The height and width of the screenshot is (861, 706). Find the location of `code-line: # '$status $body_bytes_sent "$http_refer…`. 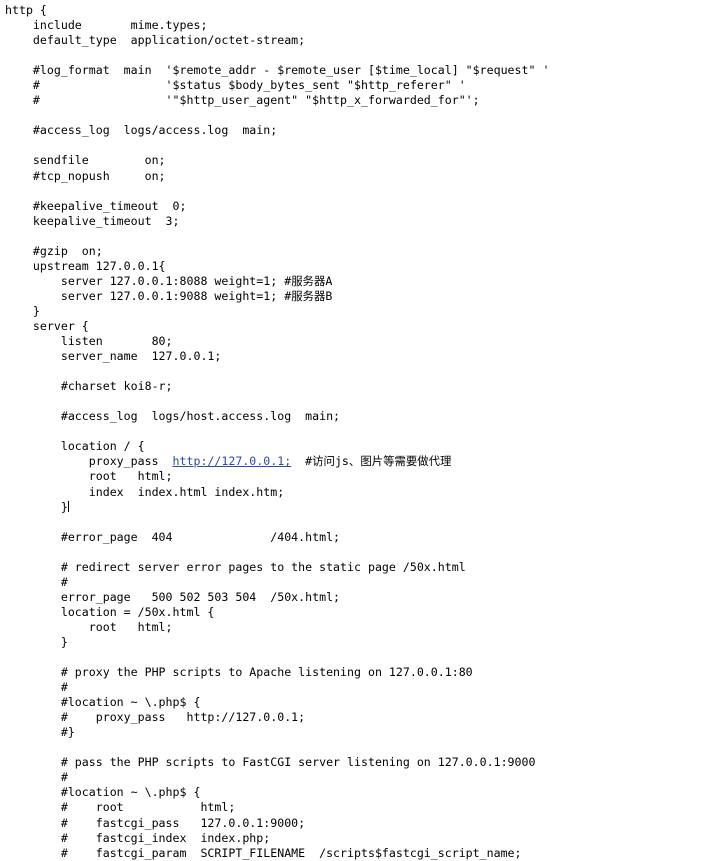

code-line: # '$status $body_bytes_sent "$http_refer… is located at coordinates (277, 85).